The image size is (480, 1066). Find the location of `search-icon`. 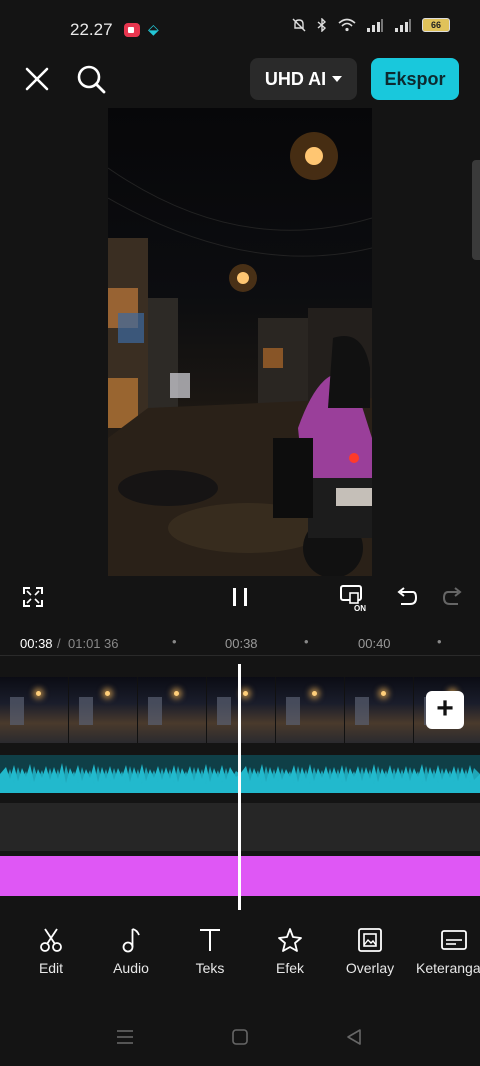

search-icon is located at coordinates (91, 79).